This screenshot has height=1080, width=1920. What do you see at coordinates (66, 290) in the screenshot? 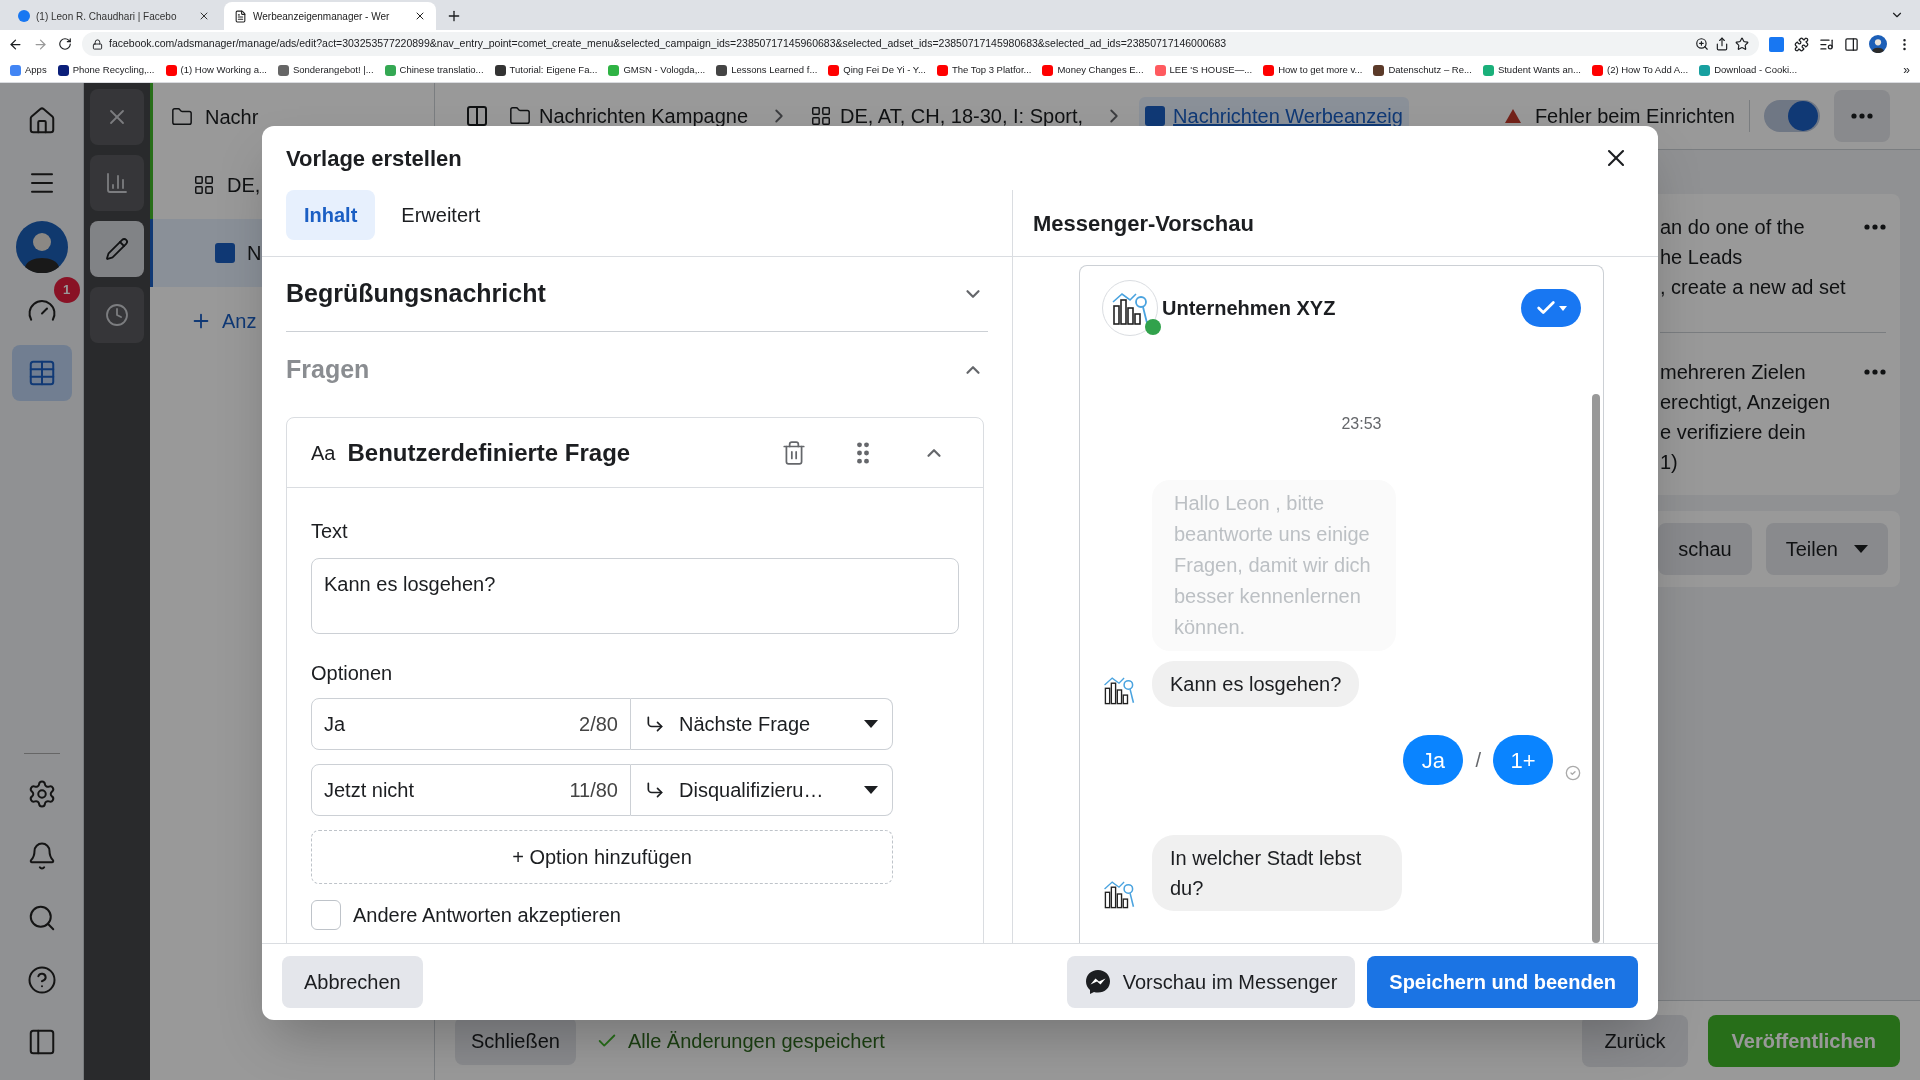
I see `notification-badge: 1` at bounding box center [66, 290].